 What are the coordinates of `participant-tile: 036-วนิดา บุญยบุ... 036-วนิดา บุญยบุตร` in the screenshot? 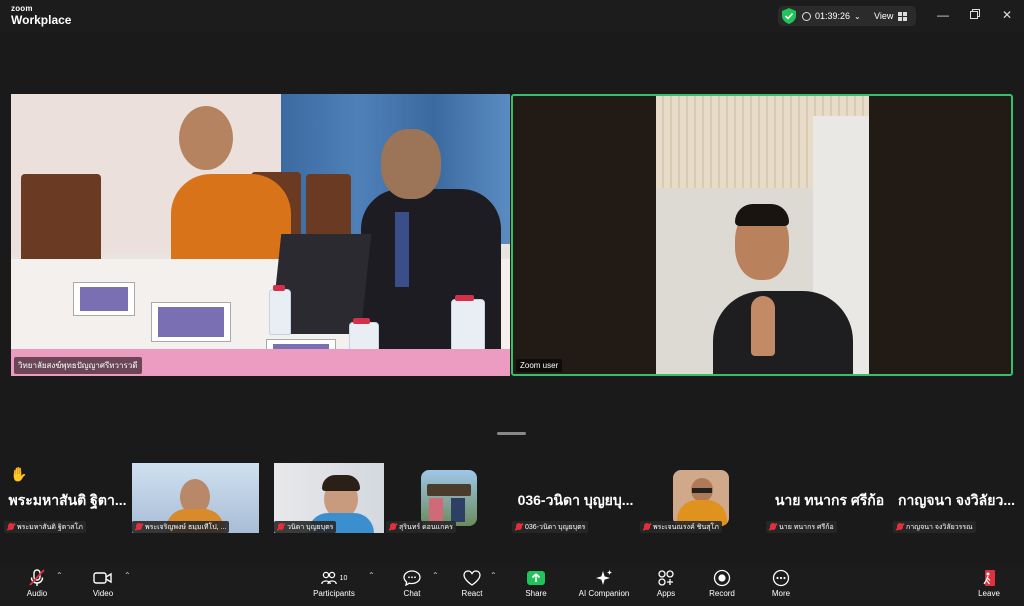 It's located at (575, 498).